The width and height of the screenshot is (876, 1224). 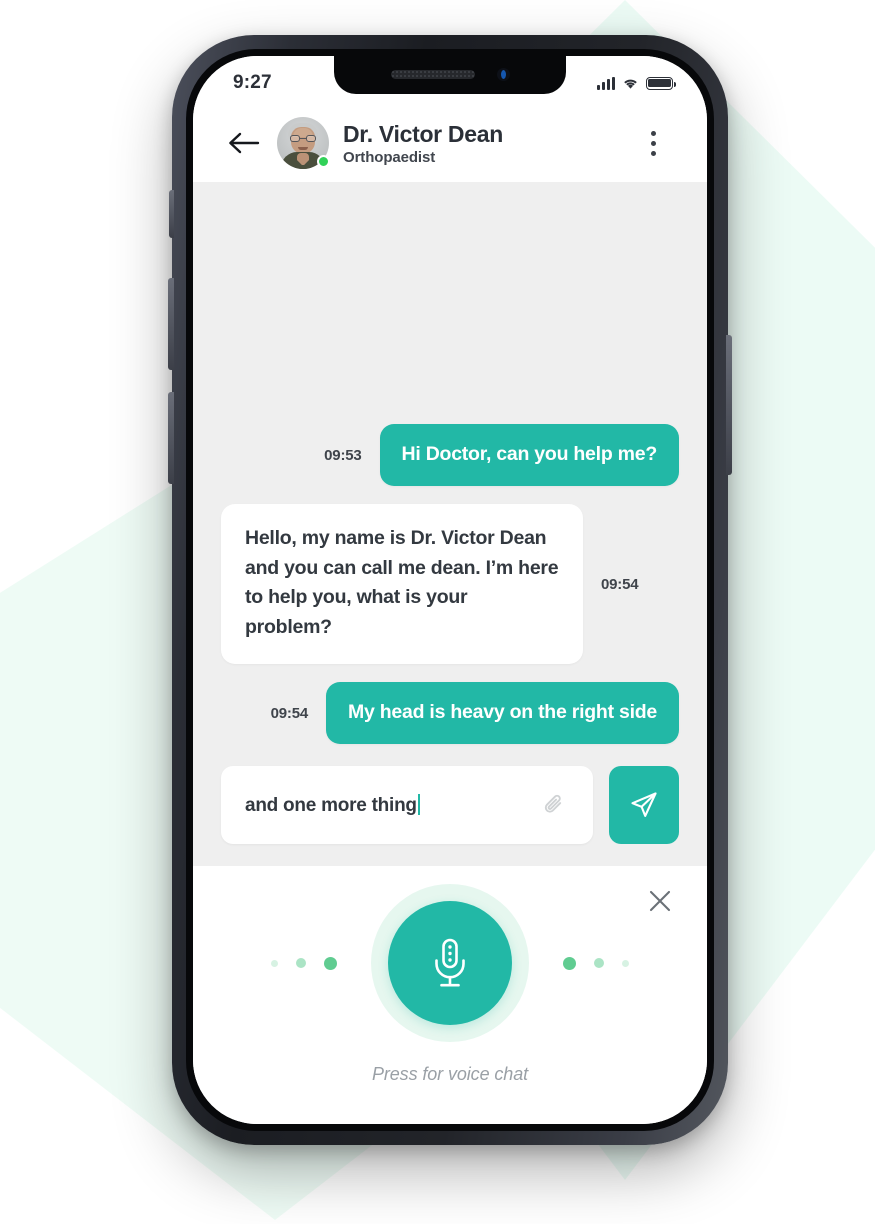 What do you see at coordinates (171, 324) in the screenshot?
I see `phone-volume-up-button` at bounding box center [171, 324].